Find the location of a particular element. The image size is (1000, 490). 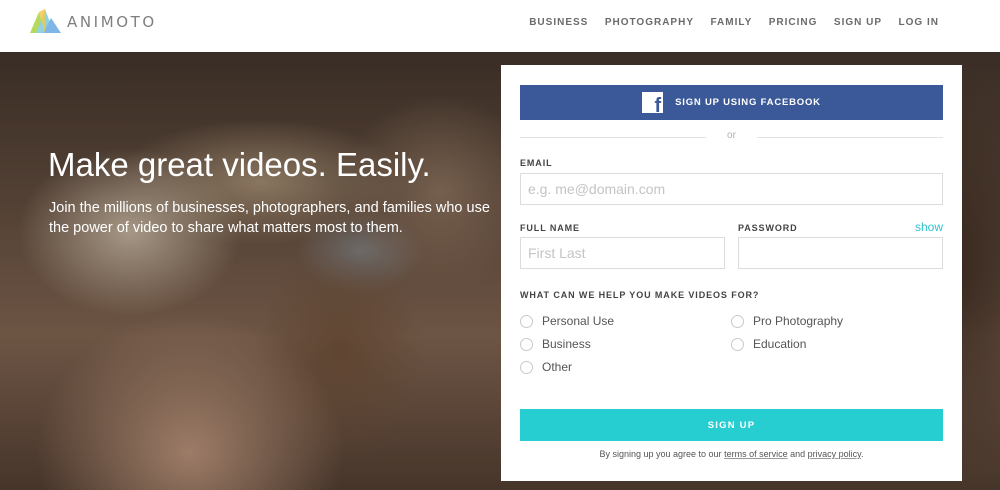

option-label: Personal Use is located at coordinates (578, 321).